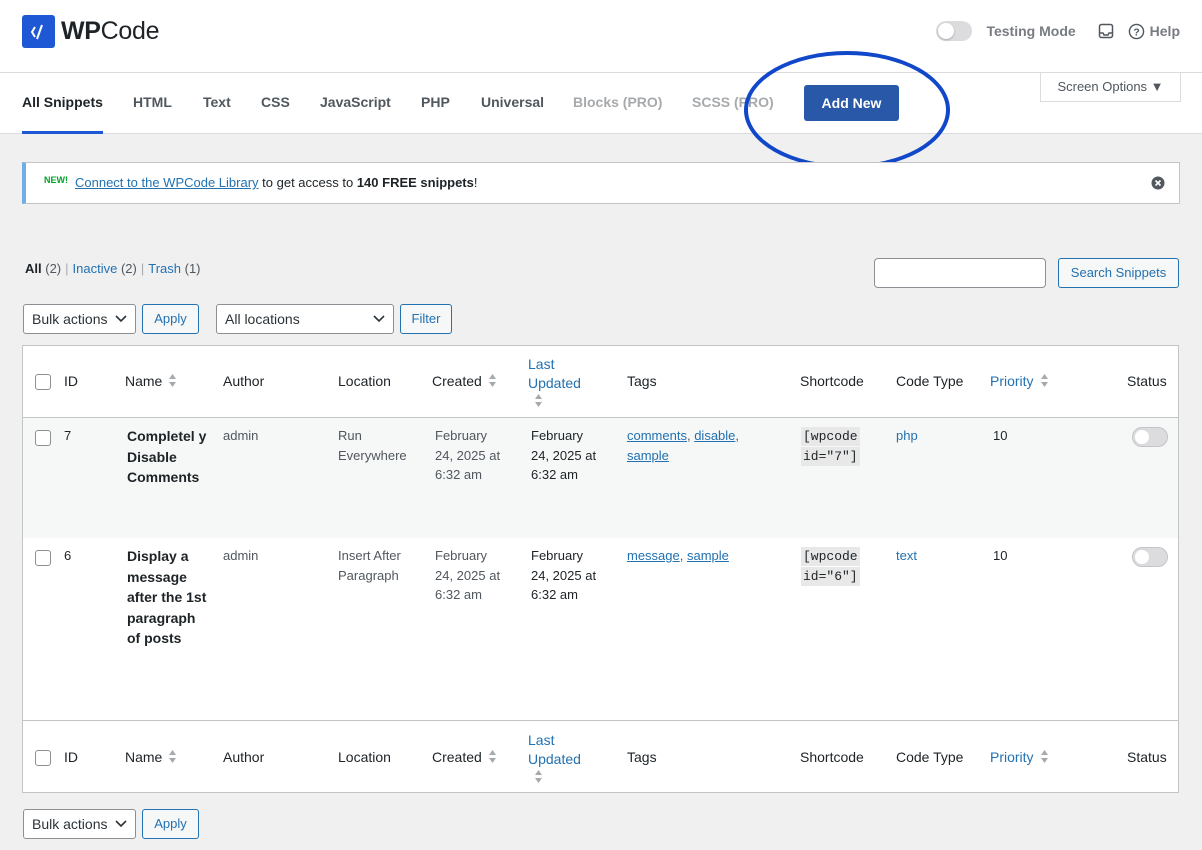 The width and height of the screenshot is (1202, 850). Describe the element at coordinates (164, 268) in the screenshot. I see `view-trash-link: Trash` at that location.